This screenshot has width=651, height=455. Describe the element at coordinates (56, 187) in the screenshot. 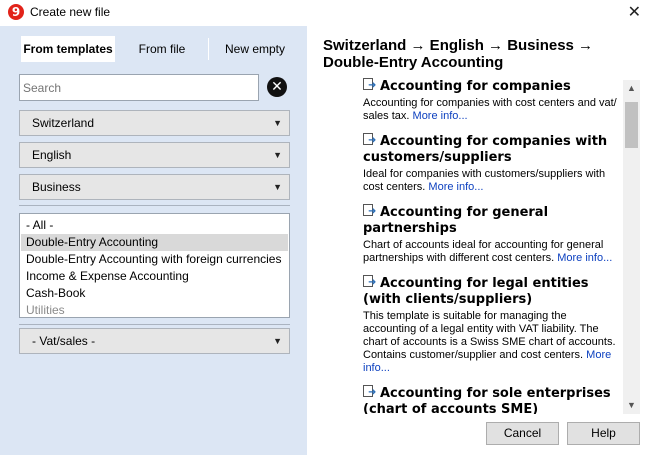

I see `category-dropdown-value: Business` at that location.